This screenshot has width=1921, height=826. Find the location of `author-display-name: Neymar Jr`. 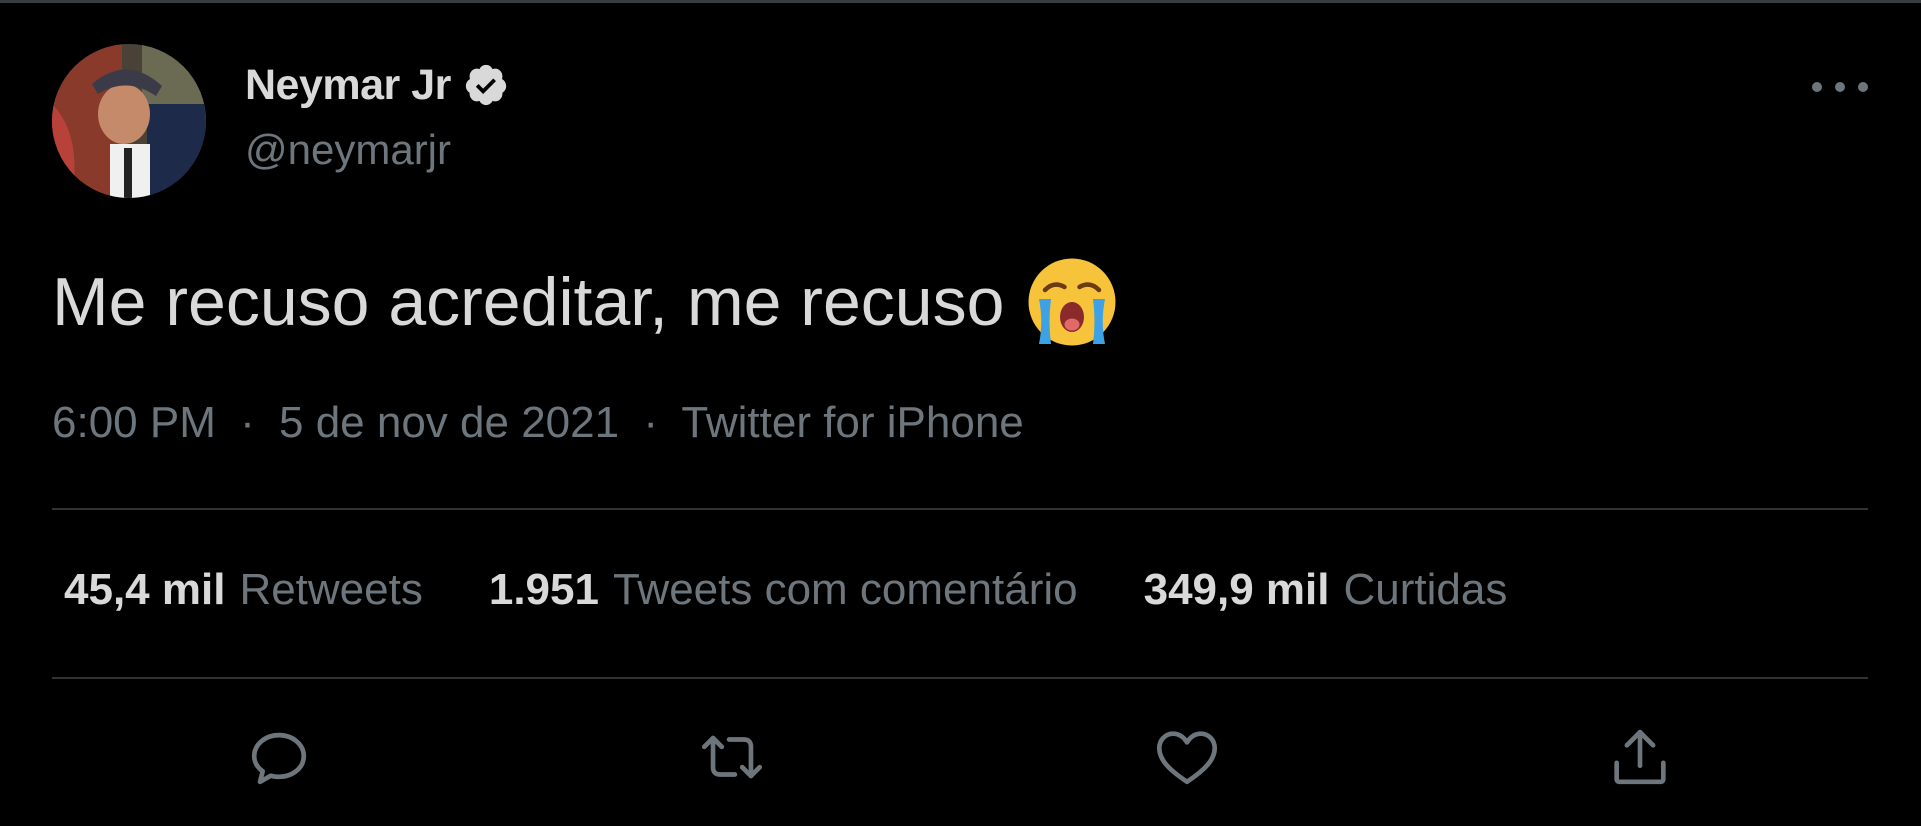

author-display-name: Neymar Jr is located at coordinates (348, 85).